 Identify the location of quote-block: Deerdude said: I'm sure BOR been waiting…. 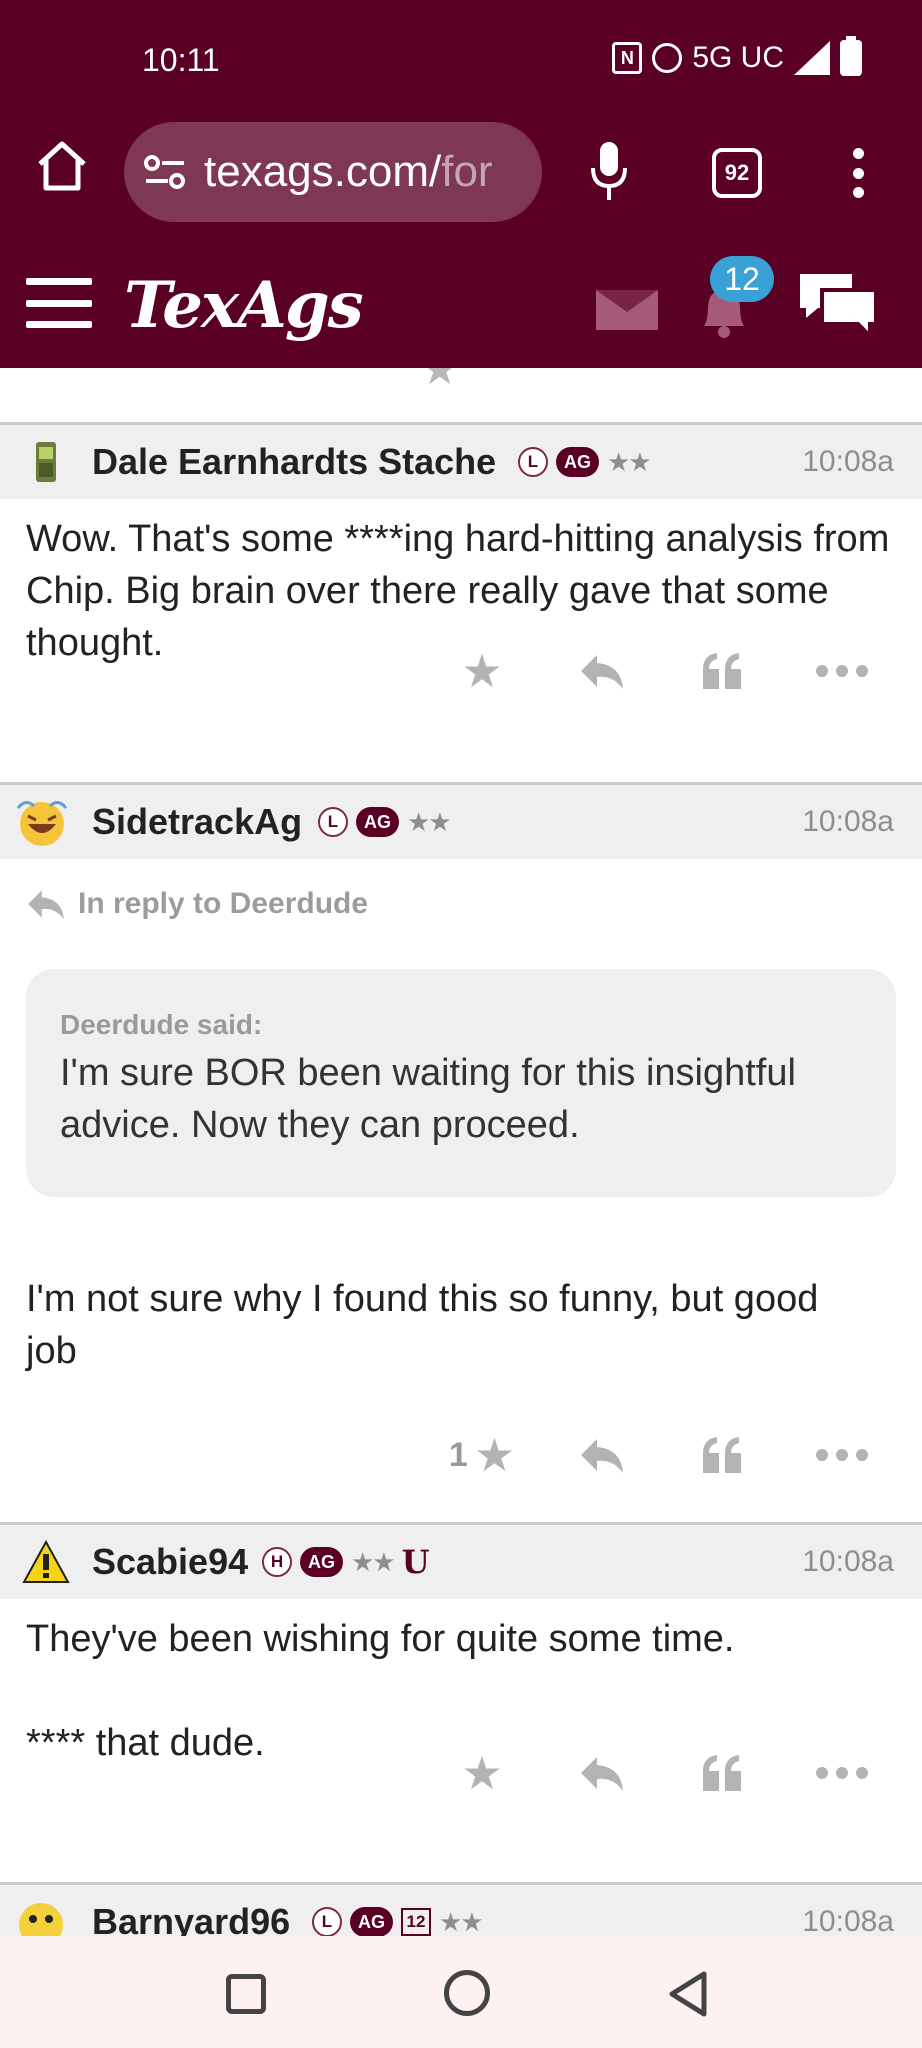
(461, 1083).